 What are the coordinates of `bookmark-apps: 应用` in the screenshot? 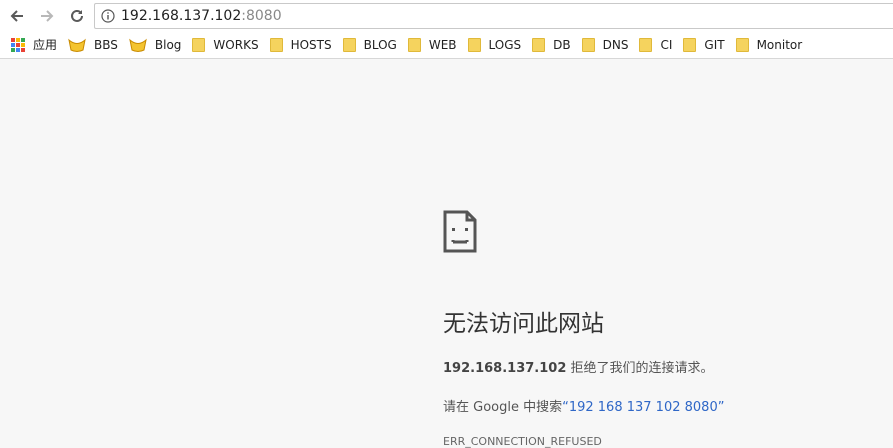 It's located at (34, 44).